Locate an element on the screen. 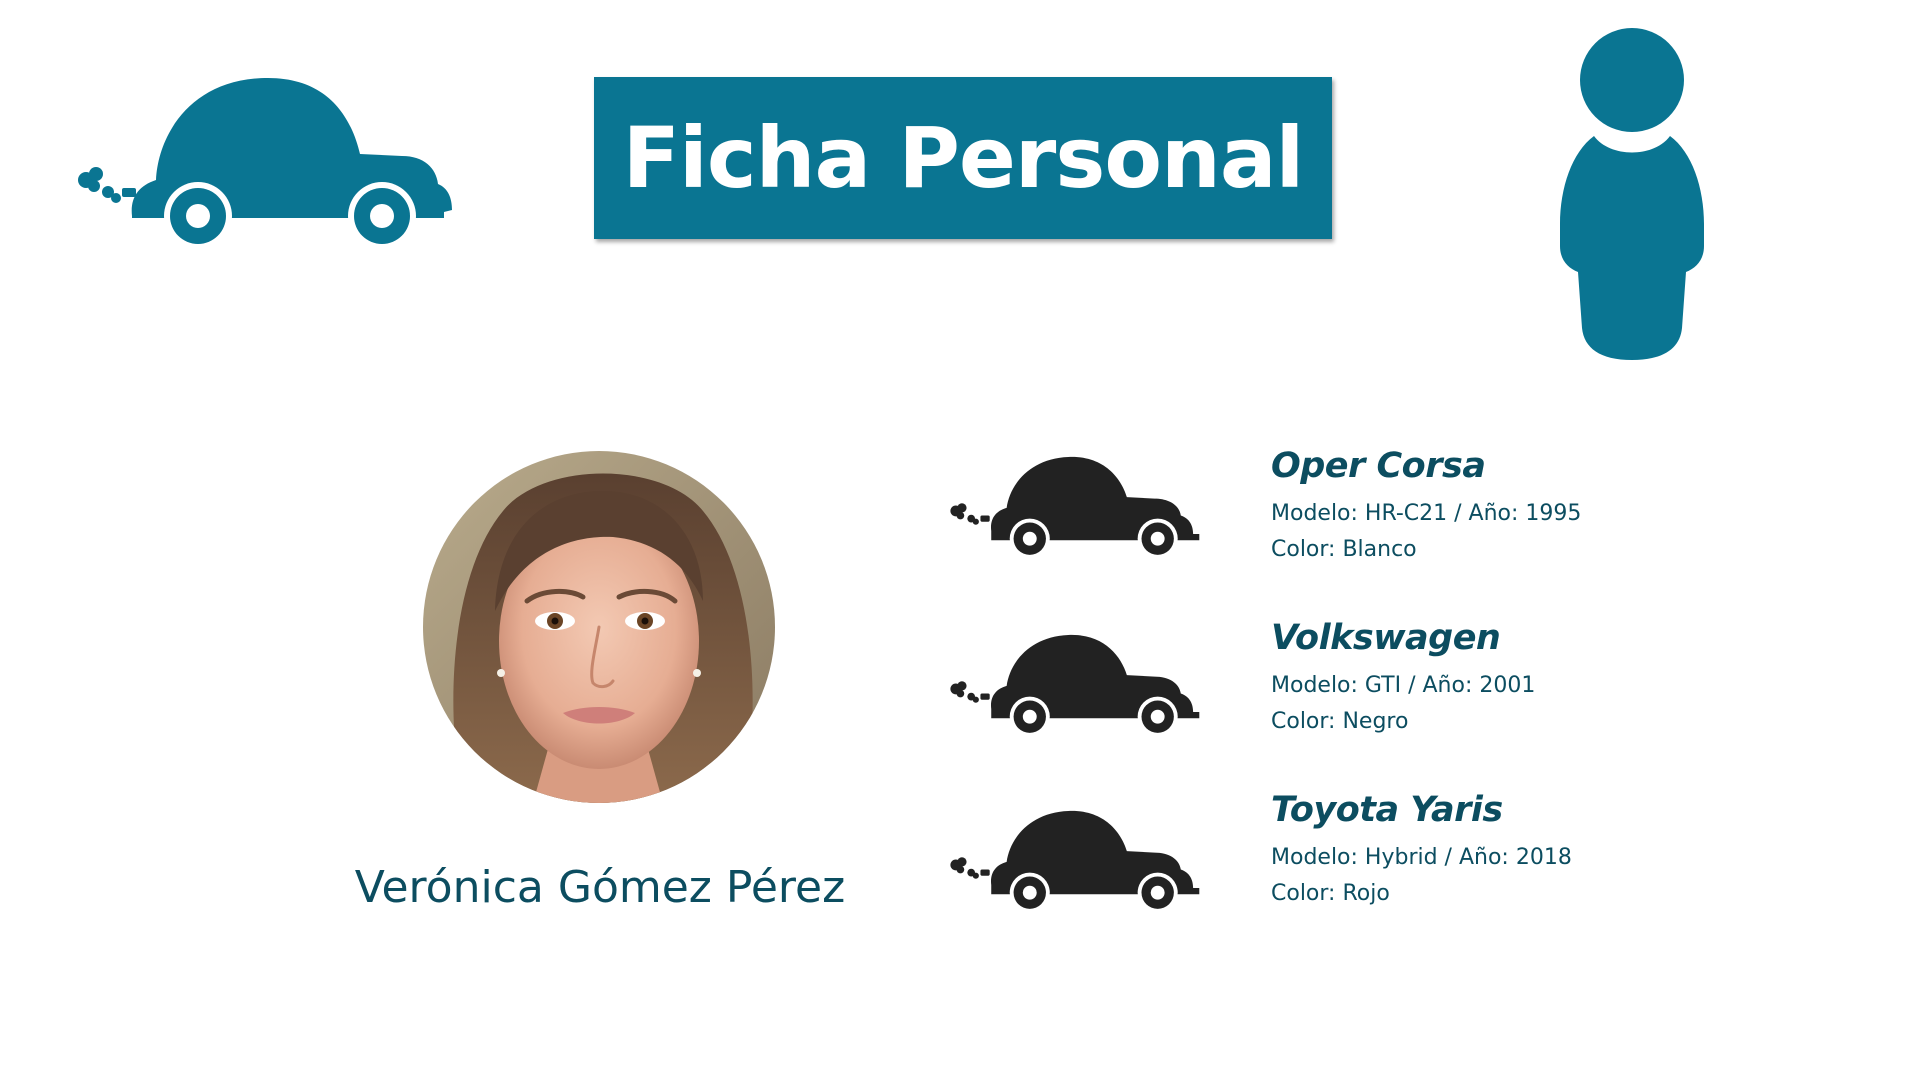 This screenshot has width=1920, height=1080. page-title: Ficha Personal is located at coordinates (963, 158).